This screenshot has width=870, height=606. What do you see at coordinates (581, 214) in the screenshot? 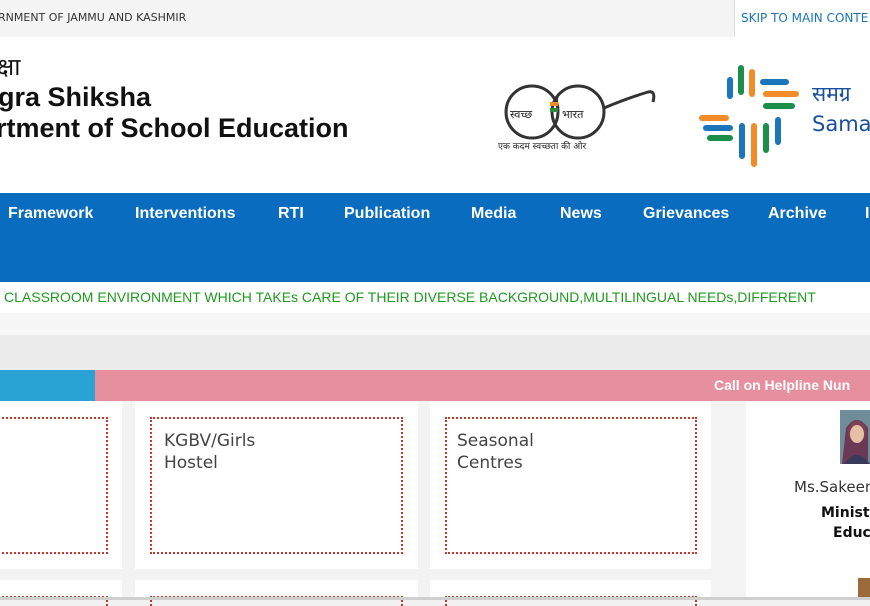
I see `nav-news: News` at bounding box center [581, 214].